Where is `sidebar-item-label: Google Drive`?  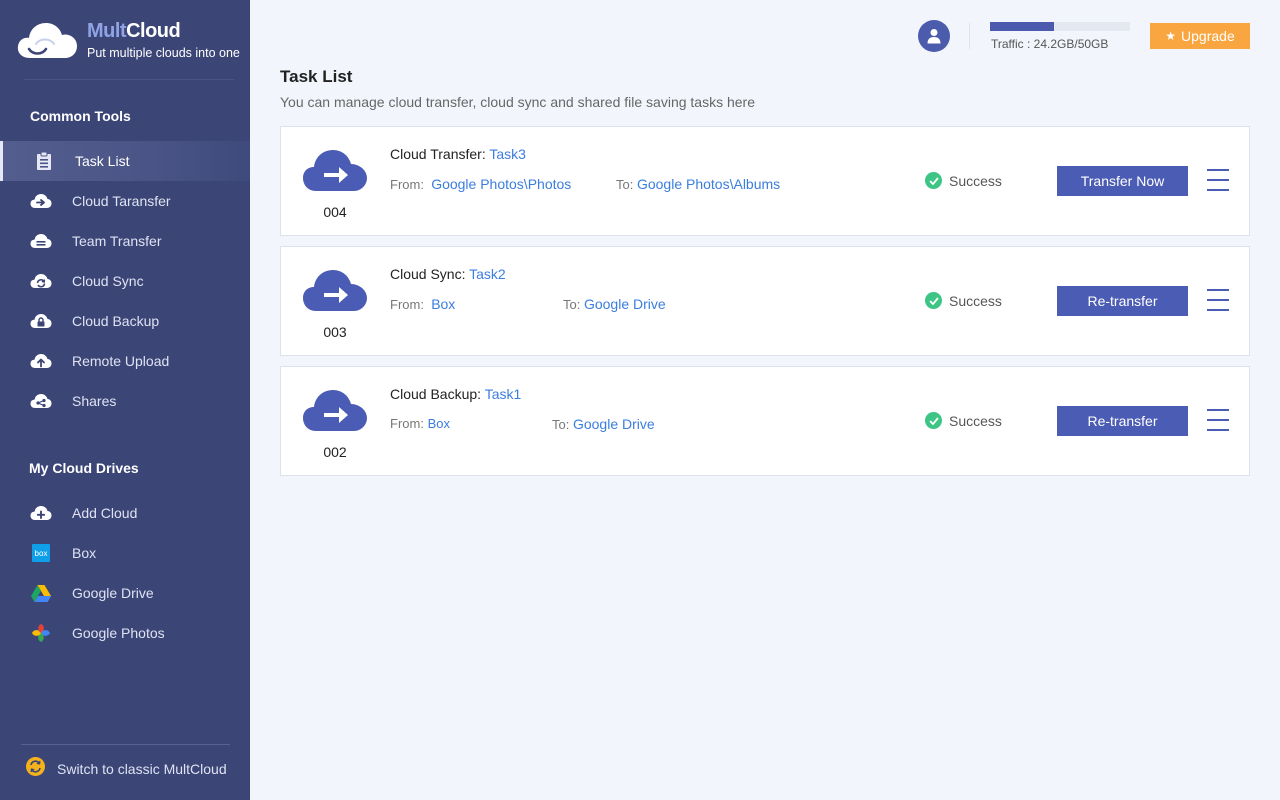
sidebar-item-label: Google Drive is located at coordinates (113, 593).